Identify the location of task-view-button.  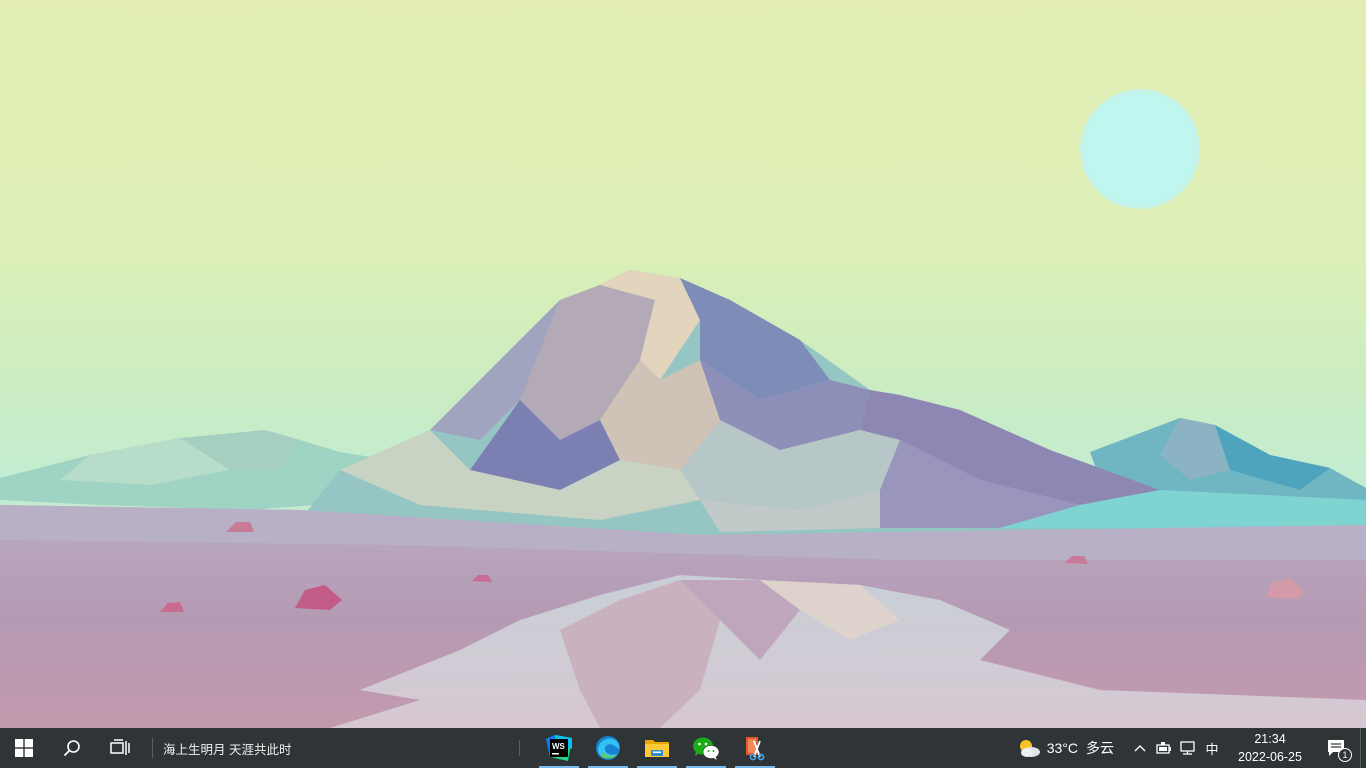
(120, 748).